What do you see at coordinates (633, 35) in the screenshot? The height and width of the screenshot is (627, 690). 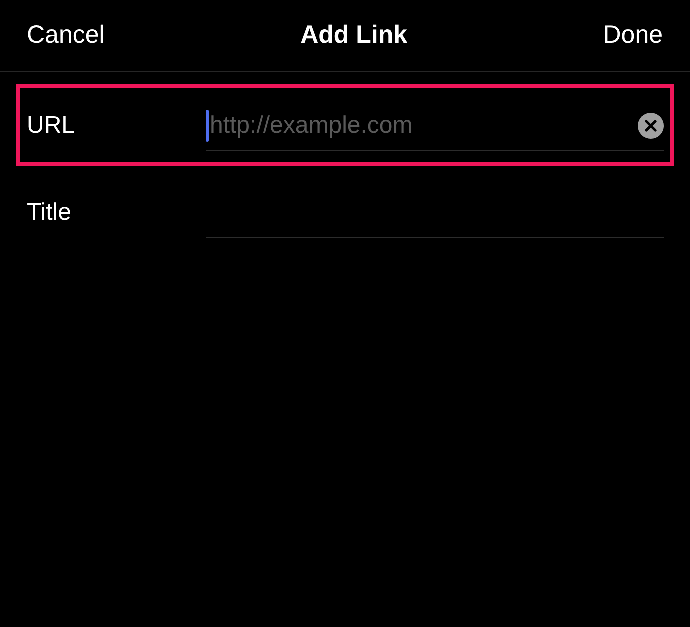 I see `done-button: Done` at bounding box center [633, 35].